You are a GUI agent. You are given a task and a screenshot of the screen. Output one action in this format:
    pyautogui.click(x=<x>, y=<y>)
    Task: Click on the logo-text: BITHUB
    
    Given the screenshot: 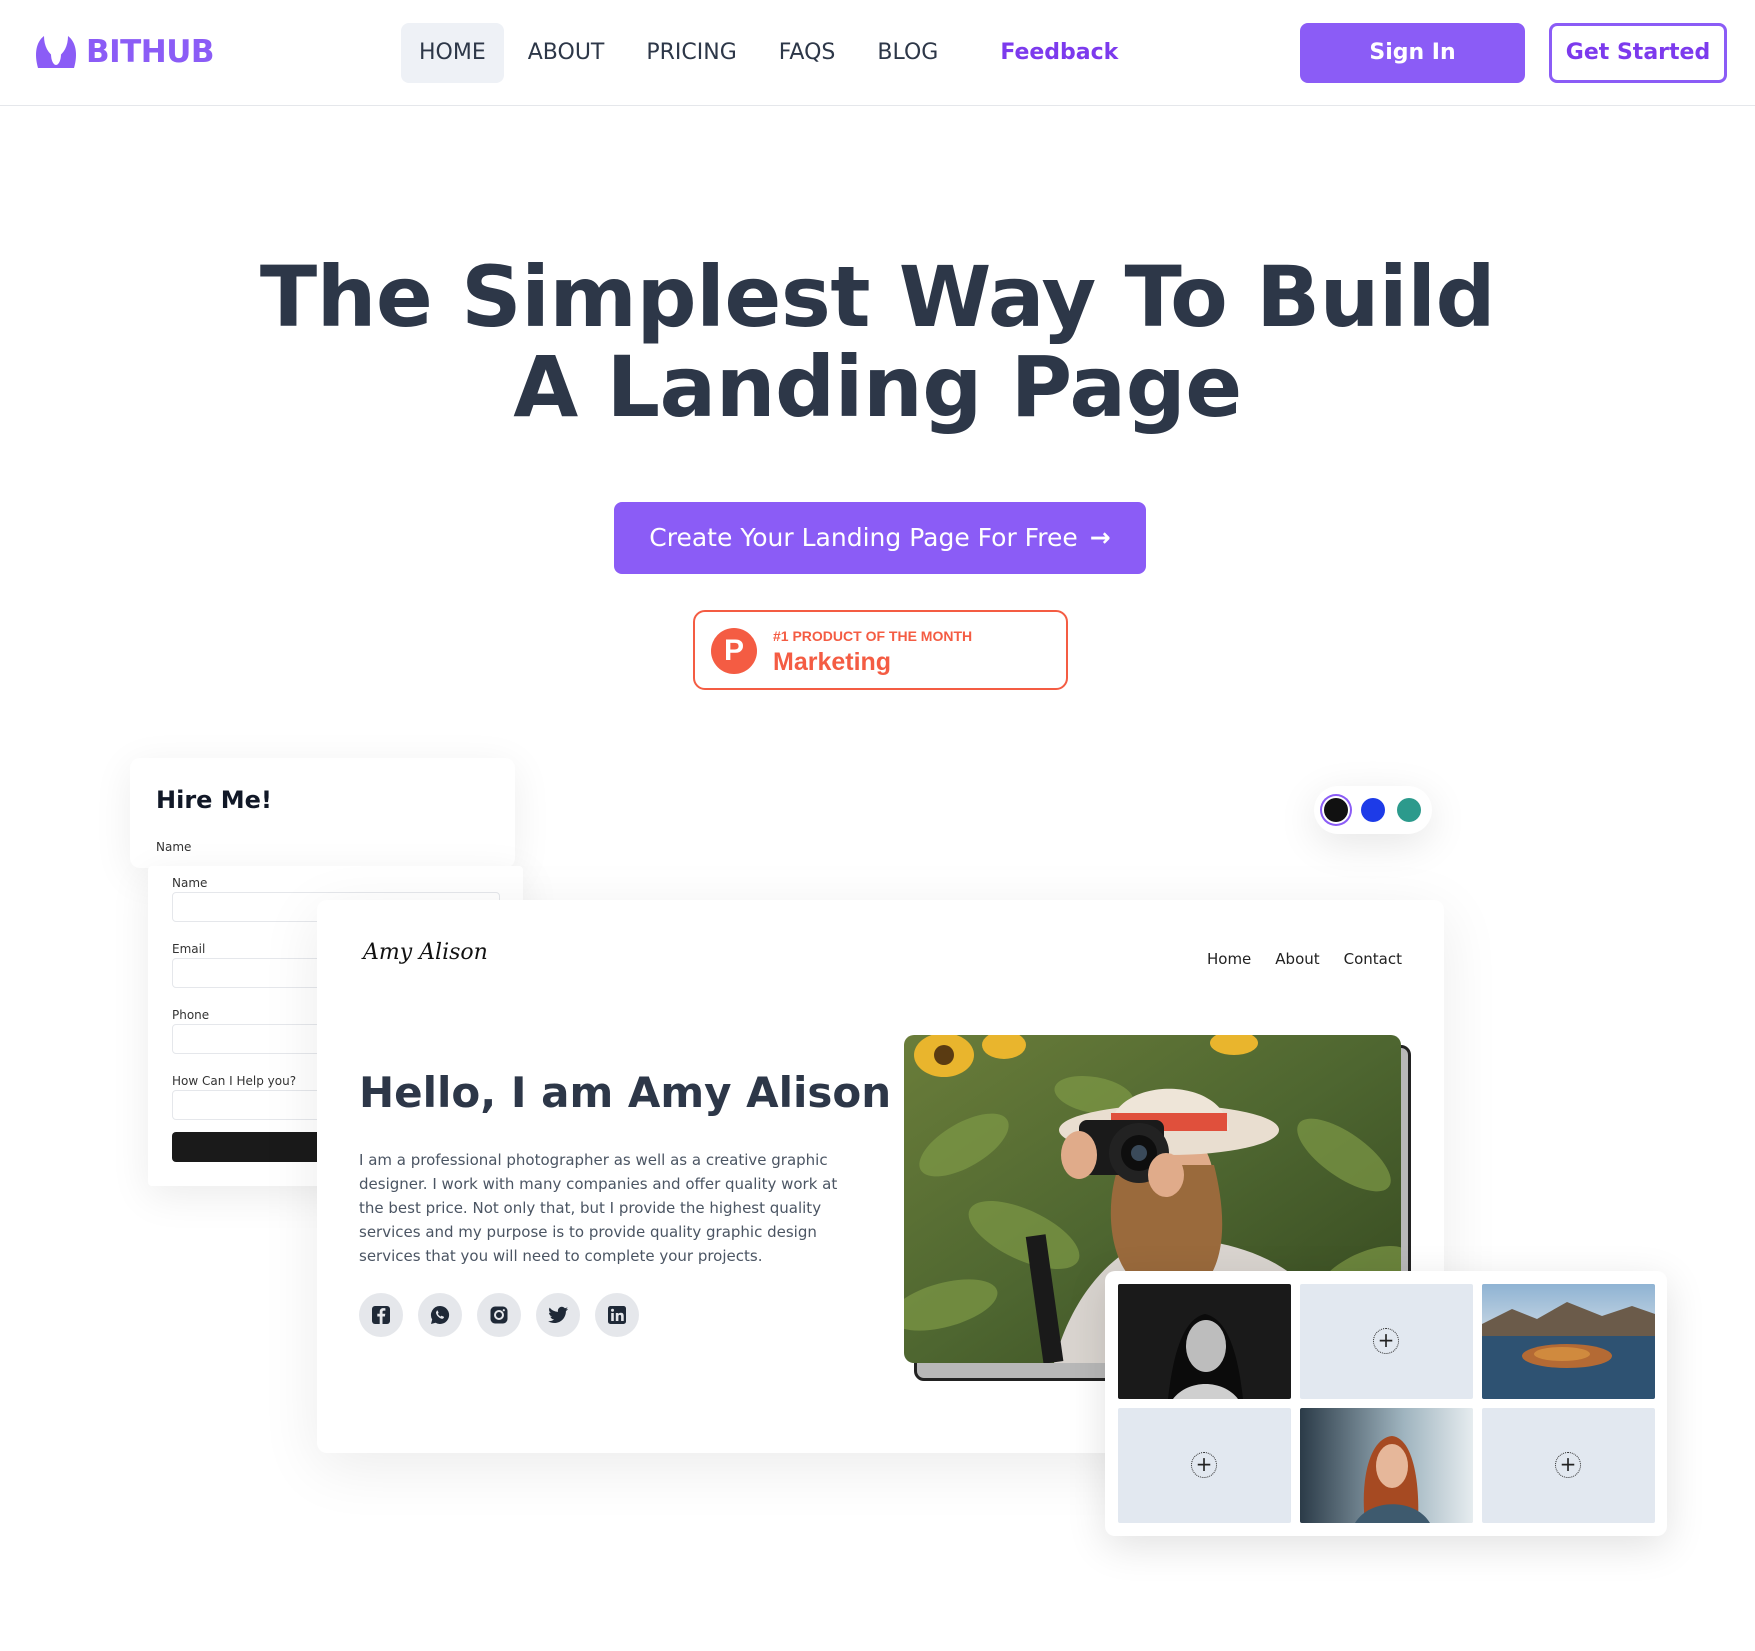 What is the action you would take?
    pyautogui.click(x=150, y=52)
    